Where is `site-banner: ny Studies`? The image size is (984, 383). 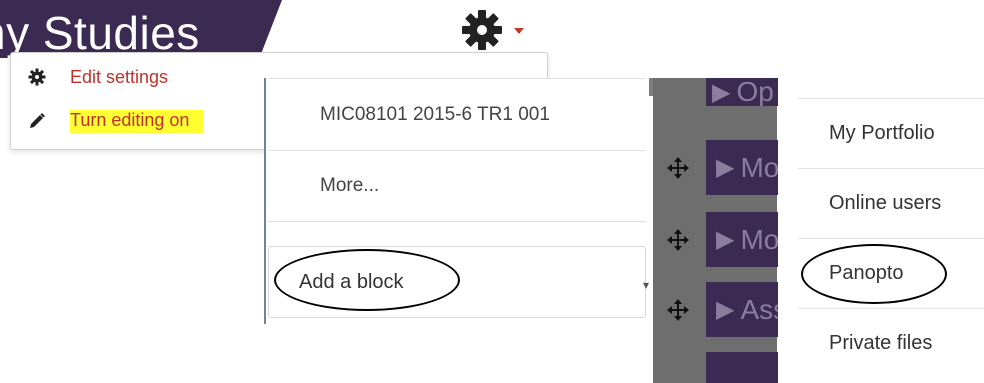 site-banner: ny Studies is located at coordinates (141, 29).